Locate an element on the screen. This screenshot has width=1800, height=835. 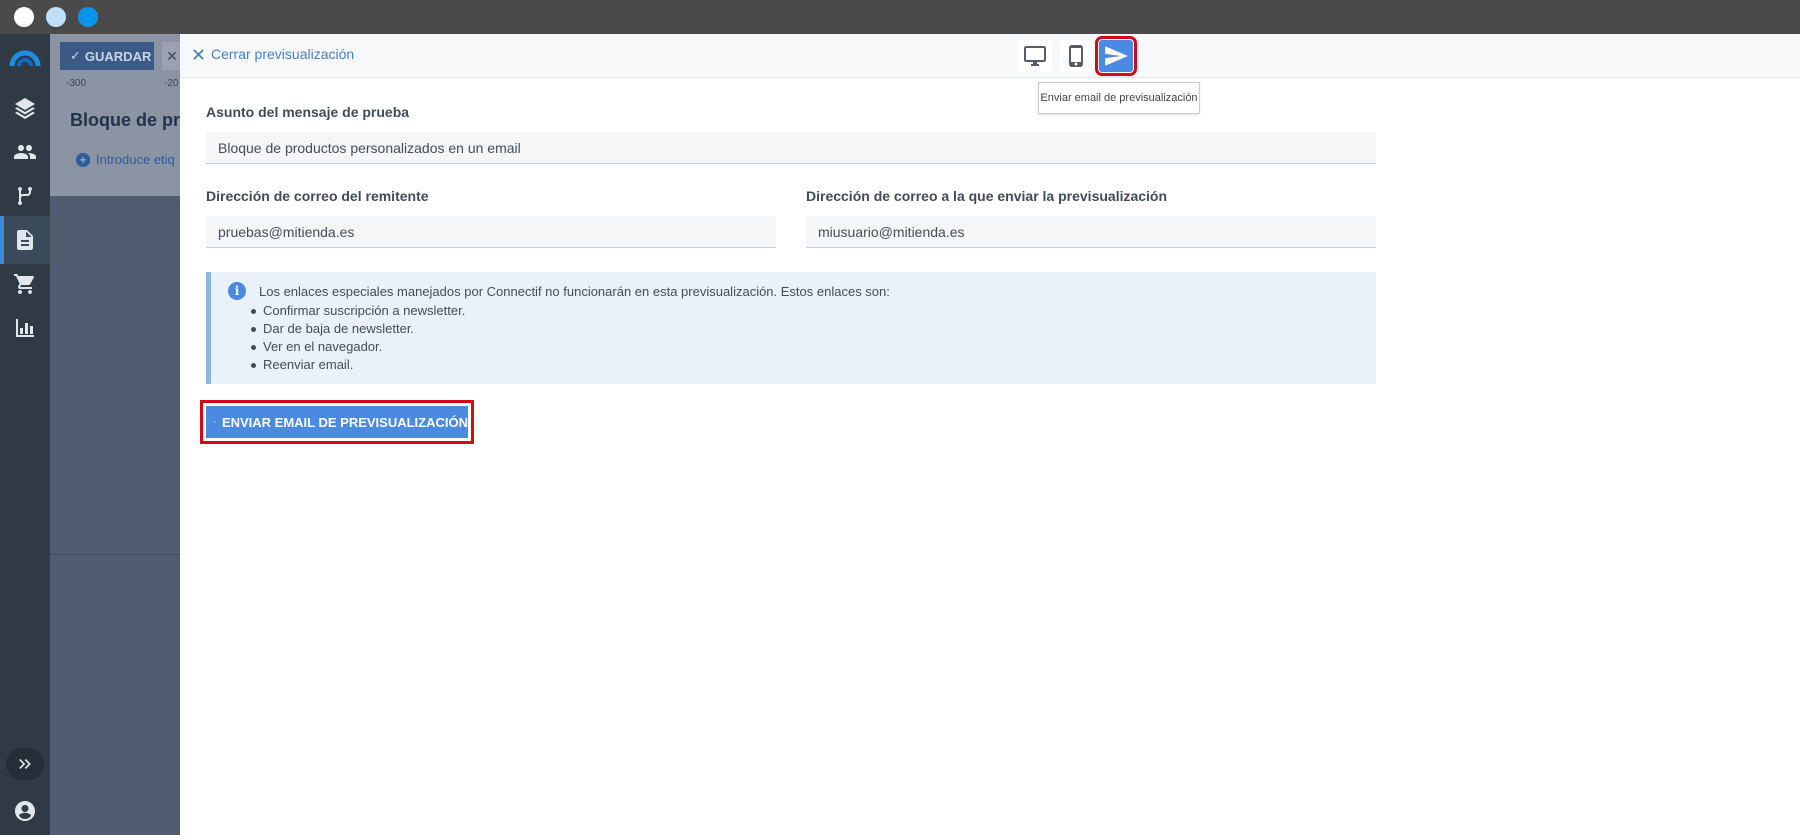
sidebar-item-reports is located at coordinates (25, 328).